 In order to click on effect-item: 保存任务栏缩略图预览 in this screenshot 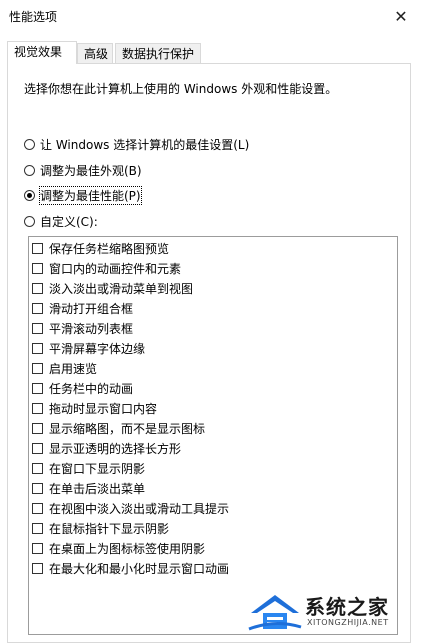, I will do `click(100, 248)`.